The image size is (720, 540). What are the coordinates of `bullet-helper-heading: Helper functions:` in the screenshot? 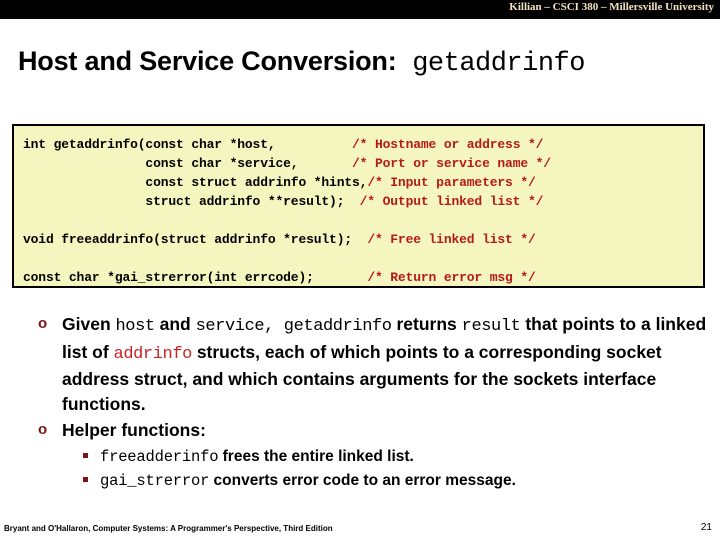 It's located at (134, 430).